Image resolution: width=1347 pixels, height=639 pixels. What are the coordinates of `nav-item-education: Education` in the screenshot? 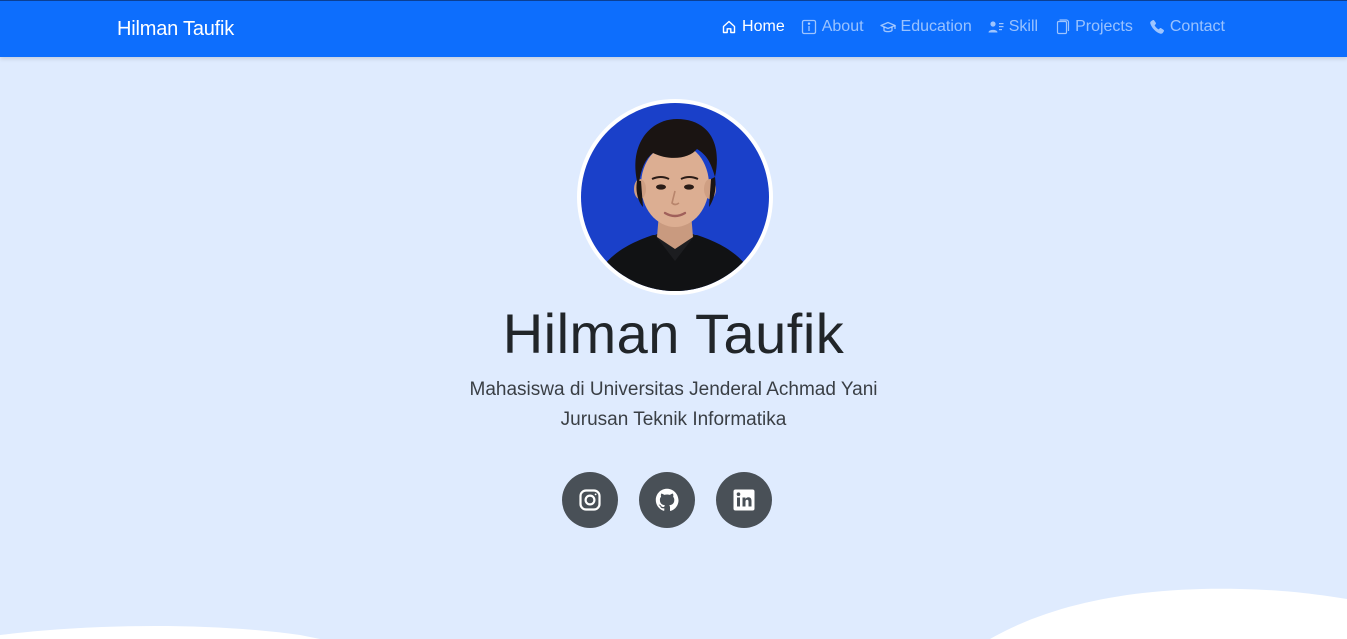 It's located at (925, 27).